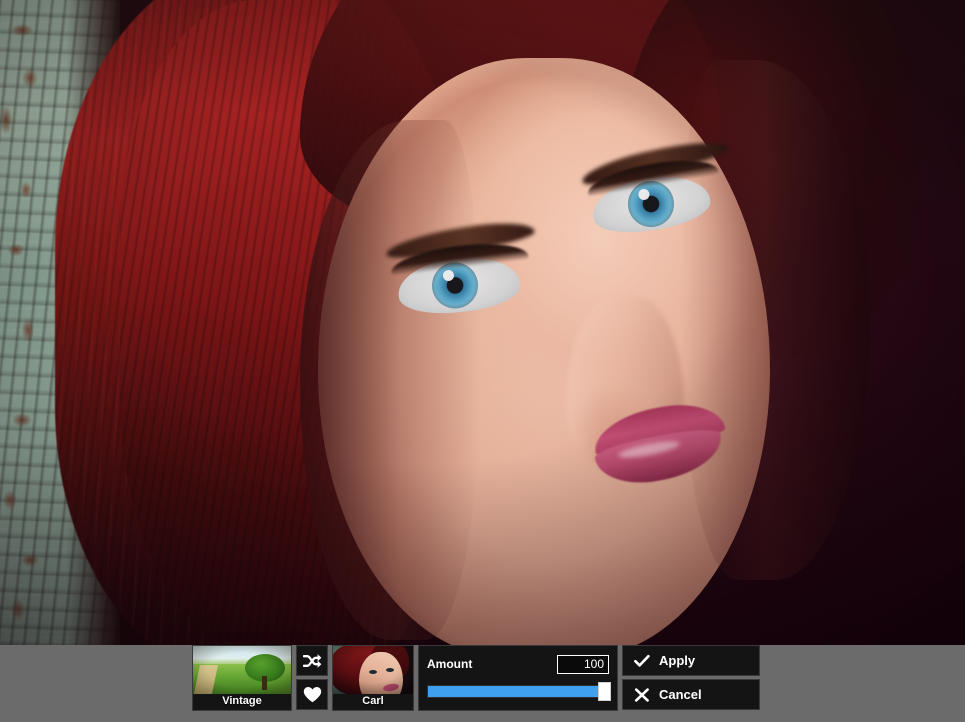 This screenshot has width=965, height=722. Describe the element at coordinates (677, 660) in the screenshot. I see `apply-button-label: Apply` at that location.